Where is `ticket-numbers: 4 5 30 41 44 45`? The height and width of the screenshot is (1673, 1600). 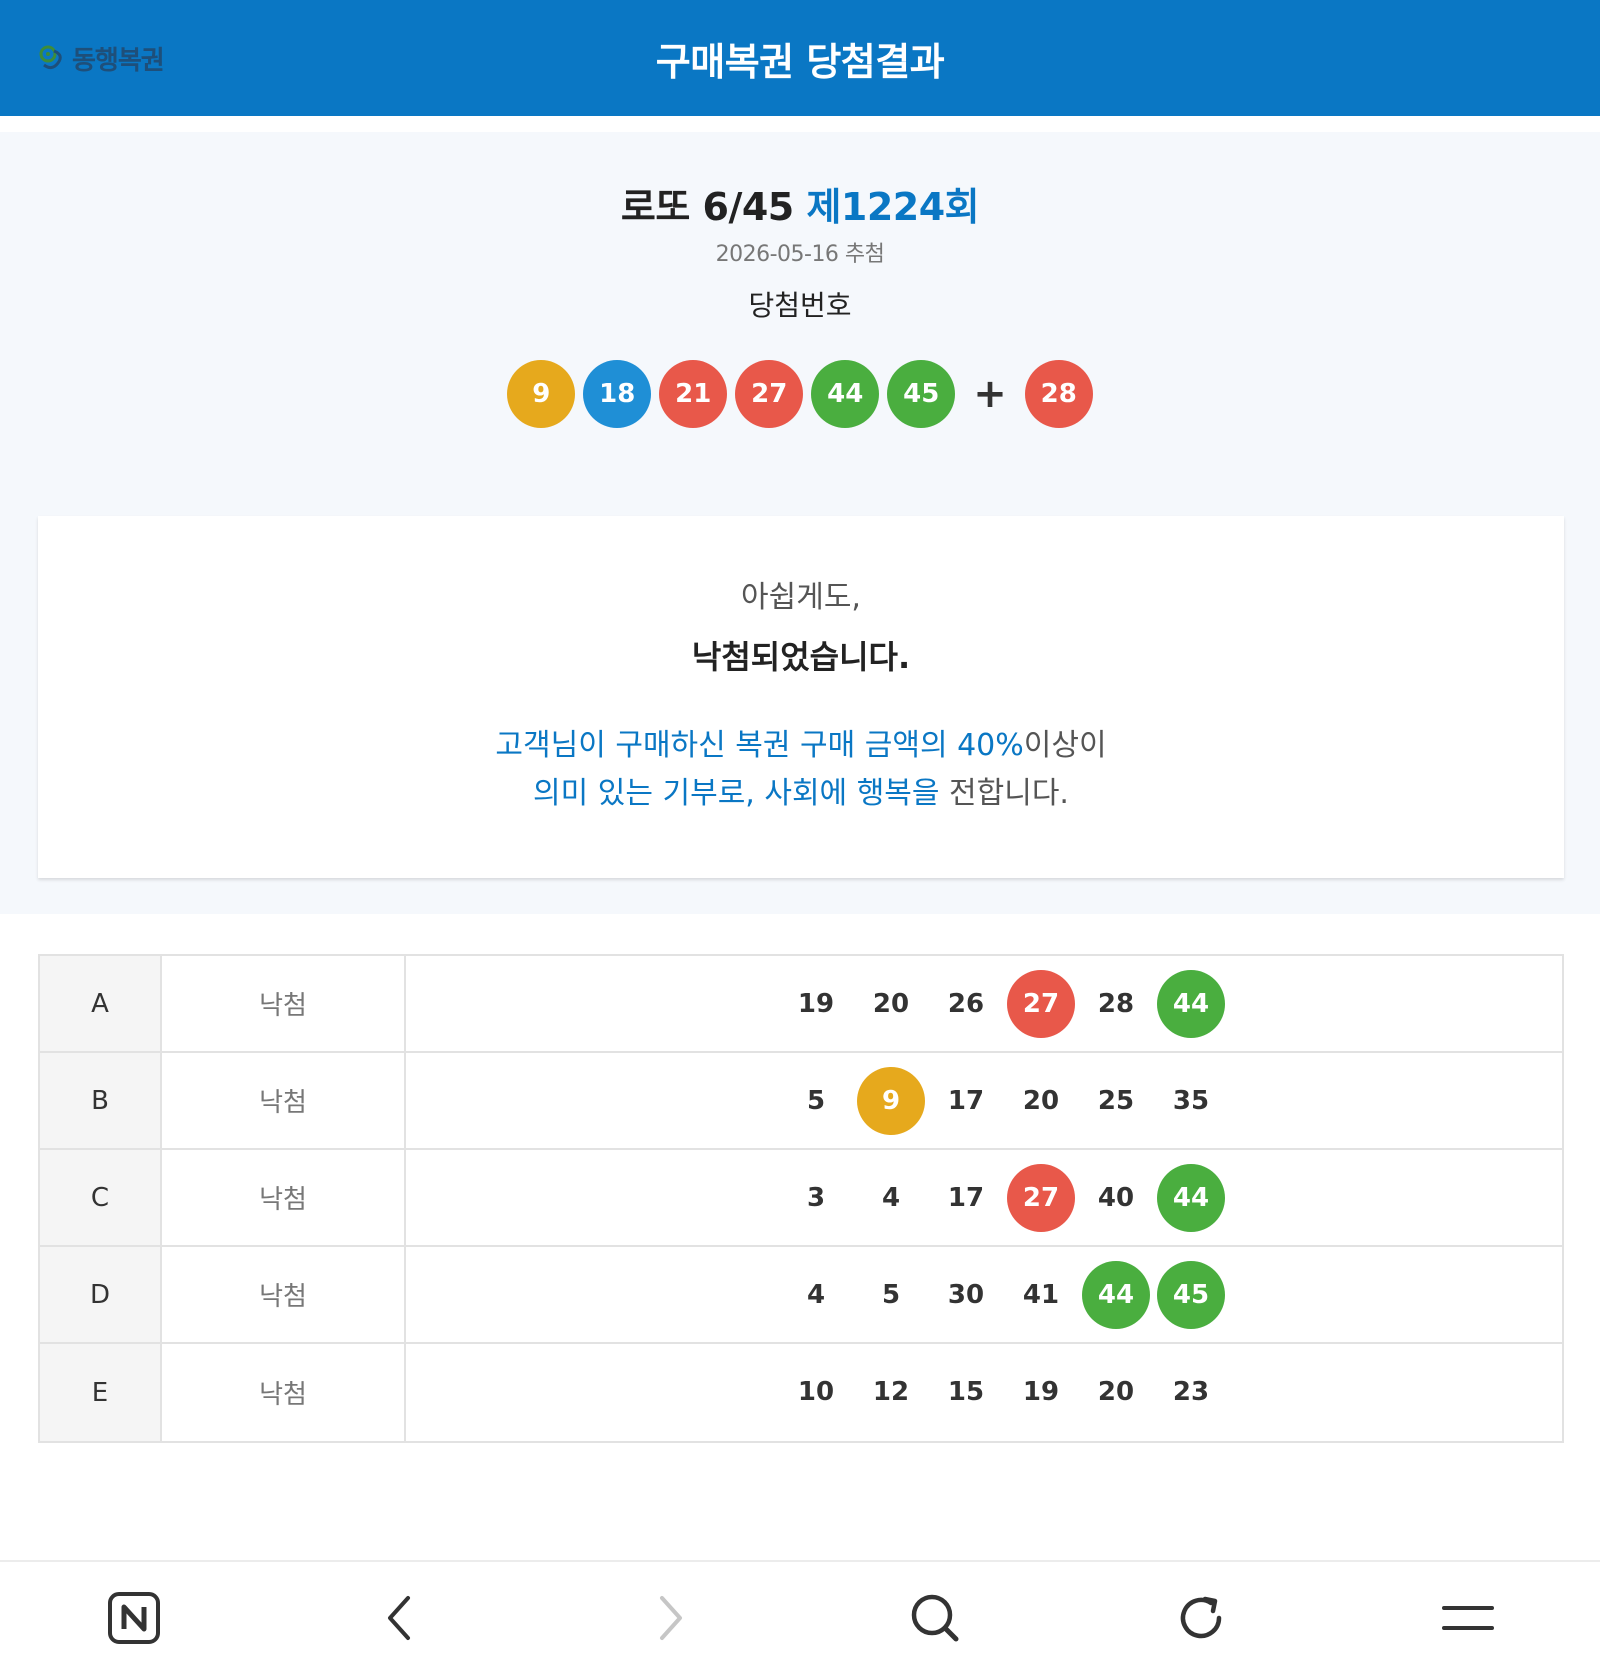 ticket-numbers: 4 5 30 41 44 45 is located at coordinates (984, 1294).